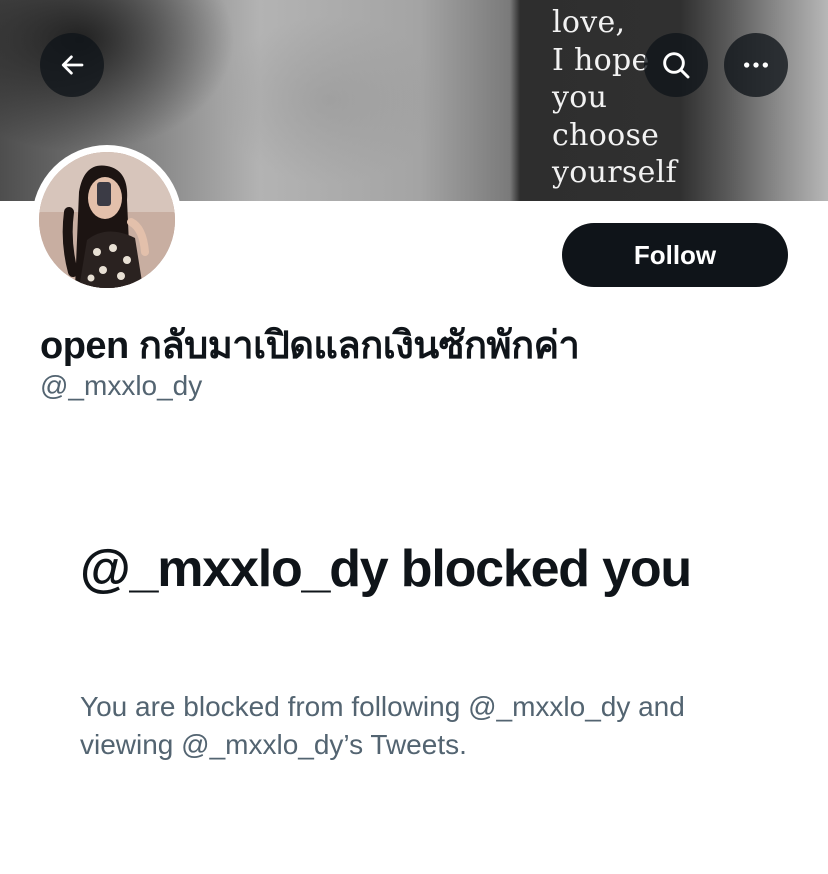 This screenshot has width=828, height=874. Describe the element at coordinates (675, 255) in the screenshot. I see `follow-button: Follow` at that location.